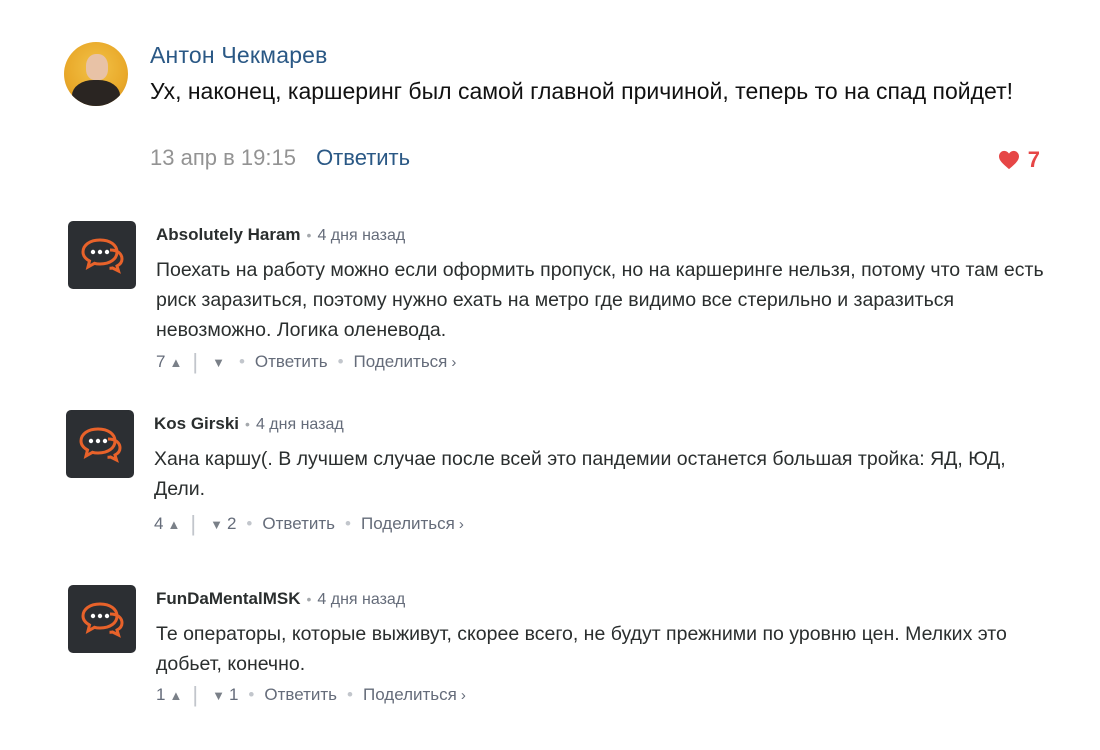 This screenshot has height=750, width=1100. What do you see at coordinates (239, 55) in the screenshot?
I see `post-author: Антон Чекмарев` at bounding box center [239, 55].